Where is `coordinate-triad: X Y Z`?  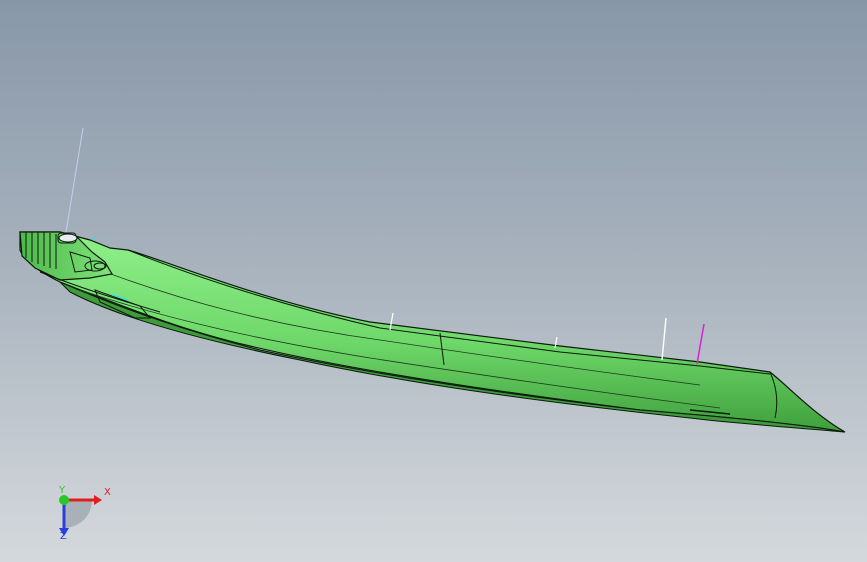 coordinate-triad: X Y Z is located at coordinates (84, 515).